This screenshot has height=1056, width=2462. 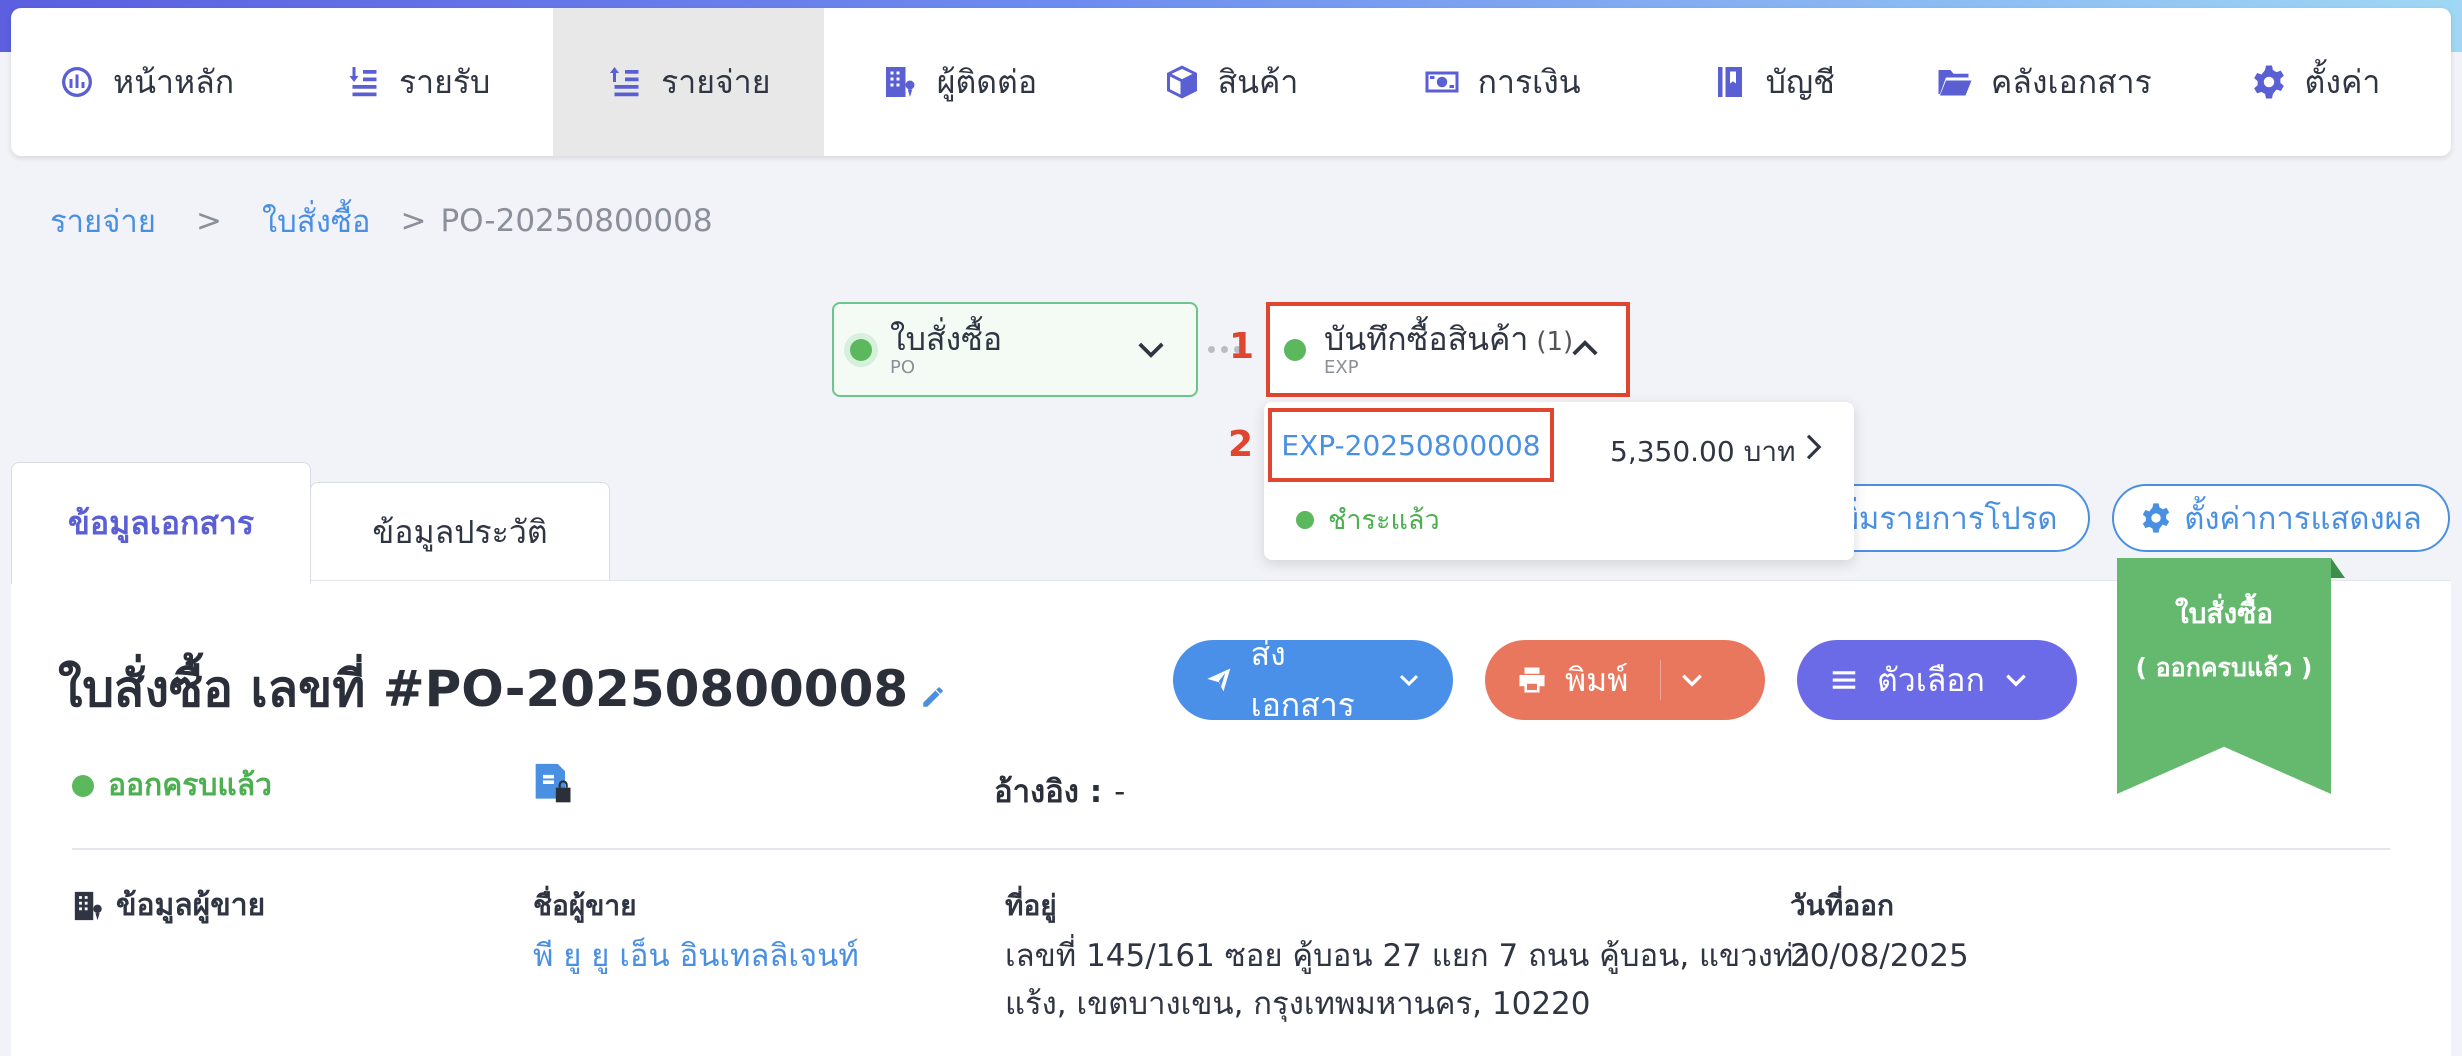 I want to click on nav-item-finance: การเงิน, so click(x=1502, y=82).